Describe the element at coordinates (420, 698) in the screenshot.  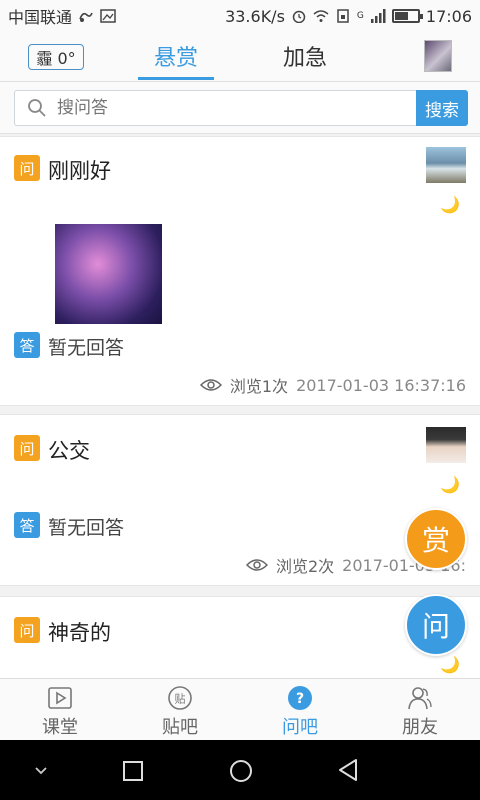
I see `friends-icon` at that location.